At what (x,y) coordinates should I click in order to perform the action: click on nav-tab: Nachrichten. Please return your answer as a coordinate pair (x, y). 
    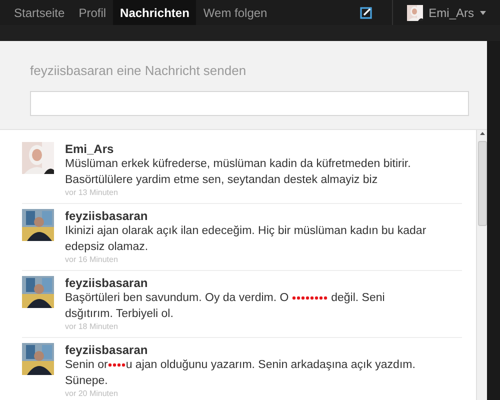
    Looking at the image, I should click on (154, 12).